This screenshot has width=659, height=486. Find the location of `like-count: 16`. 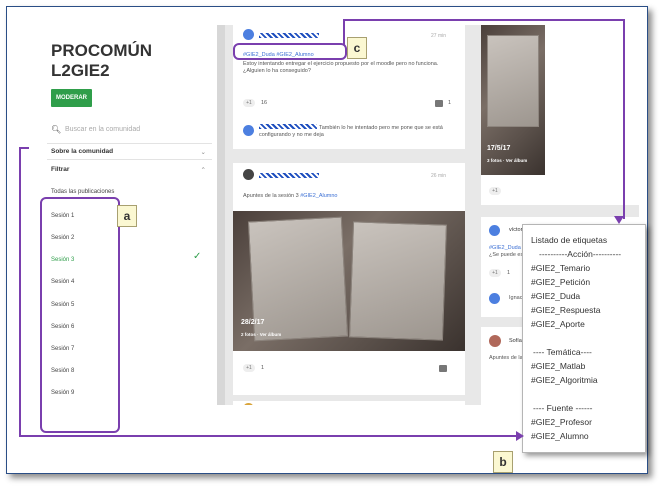

like-count: 16 is located at coordinates (264, 103).